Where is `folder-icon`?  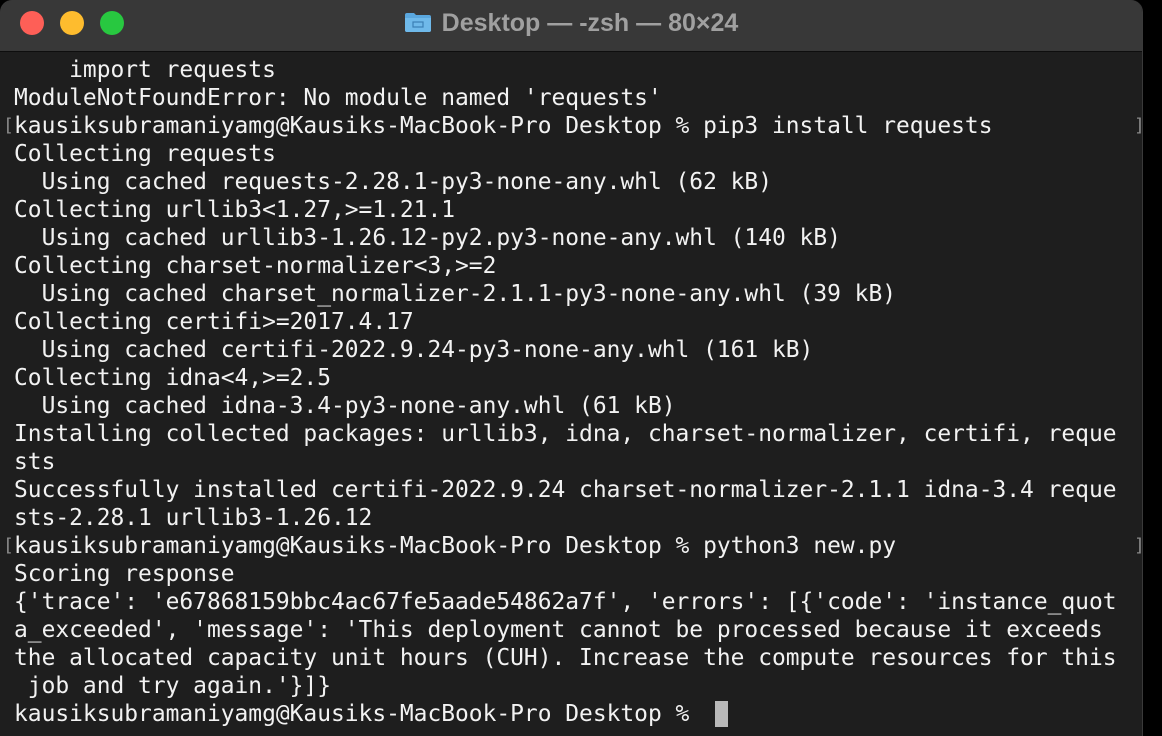
folder-icon is located at coordinates (417, 22).